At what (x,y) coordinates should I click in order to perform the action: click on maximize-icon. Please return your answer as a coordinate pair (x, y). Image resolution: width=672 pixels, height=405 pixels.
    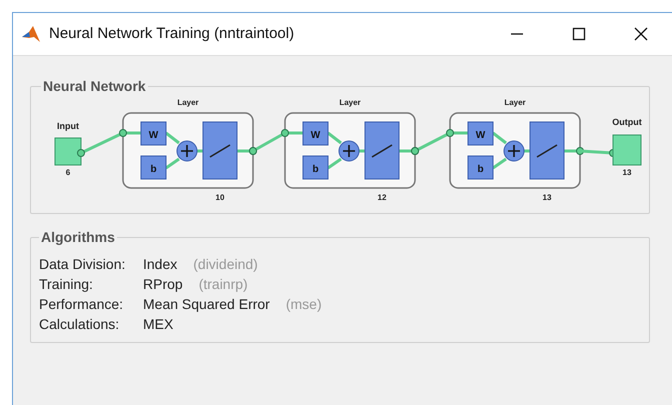
    Looking at the image, I should click on (579, 34).